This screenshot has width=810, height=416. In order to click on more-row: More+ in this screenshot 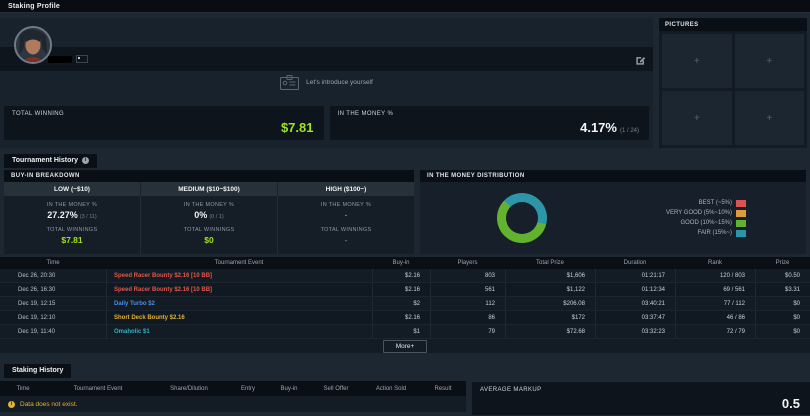, I will do `click(405, 346)`.